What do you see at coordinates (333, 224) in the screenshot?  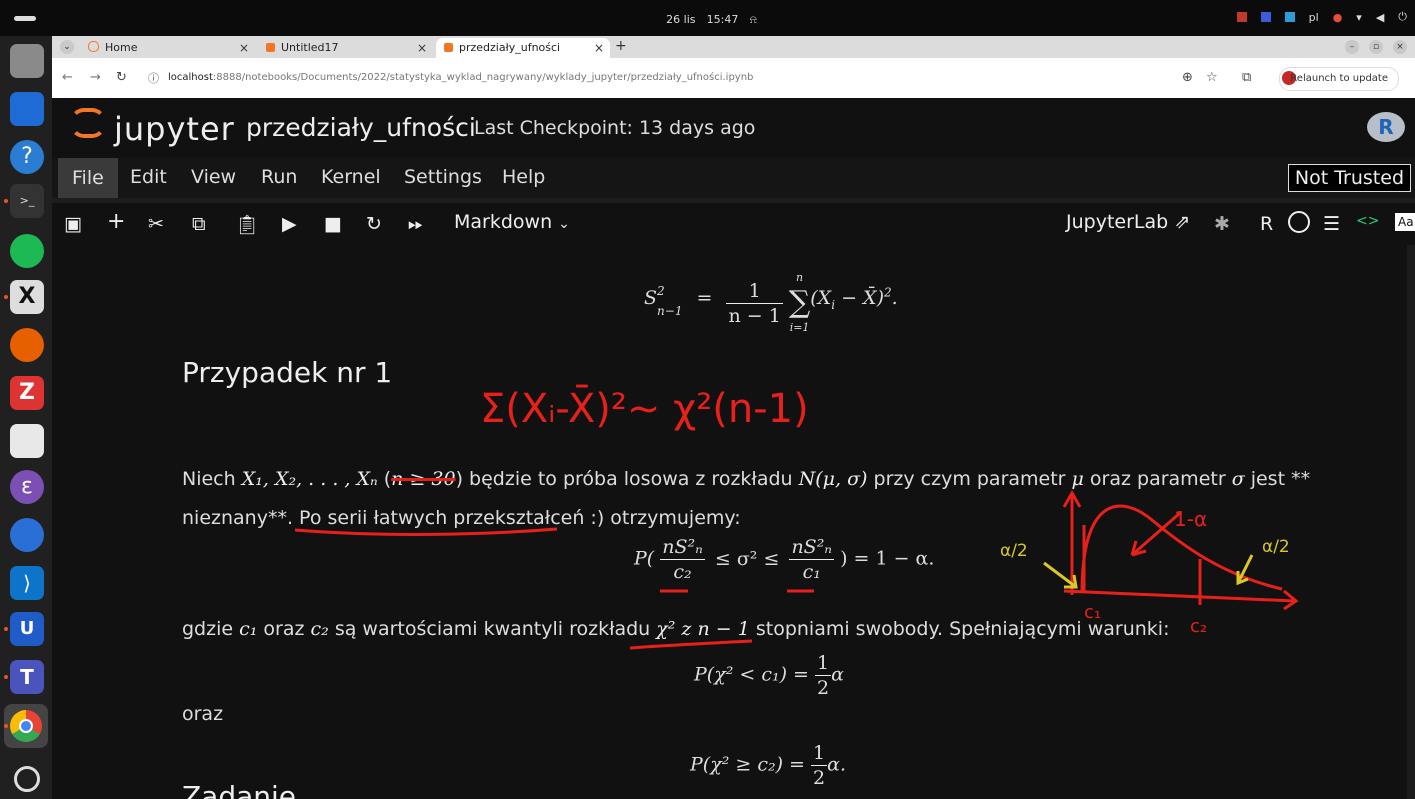 I see `stop-icon: ■` at bounding box center [333, 224].